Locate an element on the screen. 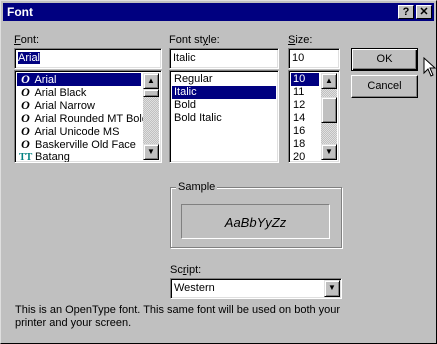 The height and width of the screenshot is (344, 437). size-list: 10 11 12 14 16 18 20 ▲ ▼ is located at coordinates (314, 116).